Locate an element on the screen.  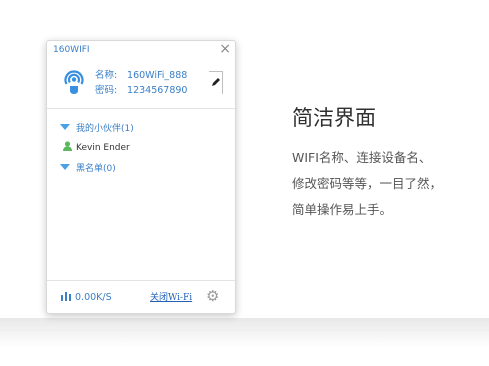
group-my-partners: 我的小伙伴(1) is located at coordinates (97, 127).